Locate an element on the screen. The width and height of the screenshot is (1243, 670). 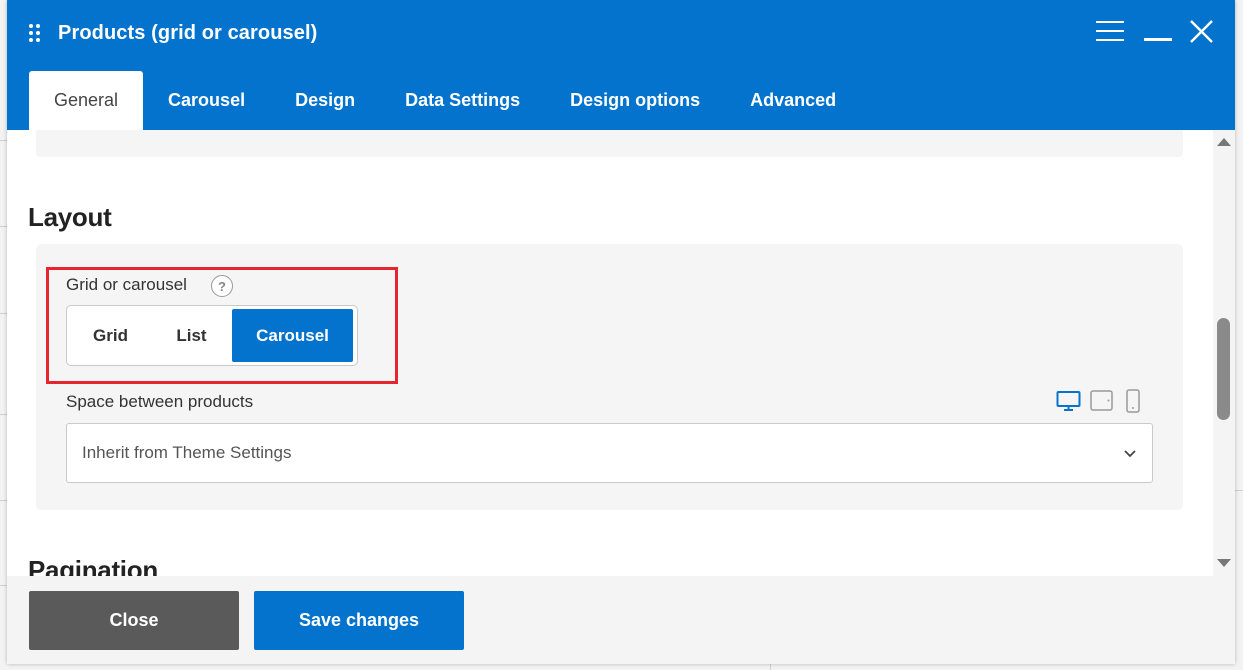
tablet-icon is located at coordinates (1101, 402).